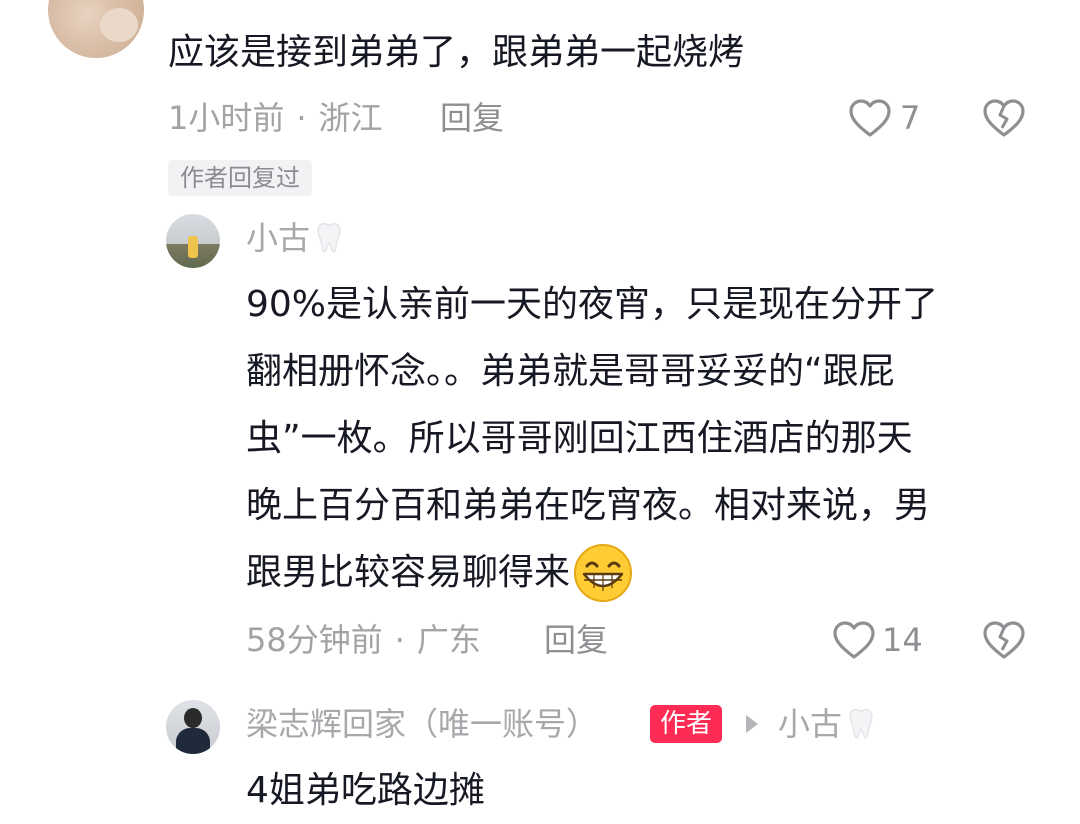 The width and height of the screenshot is (1080, 824). I want to click on triangle-right-icon, so click(752, 724).